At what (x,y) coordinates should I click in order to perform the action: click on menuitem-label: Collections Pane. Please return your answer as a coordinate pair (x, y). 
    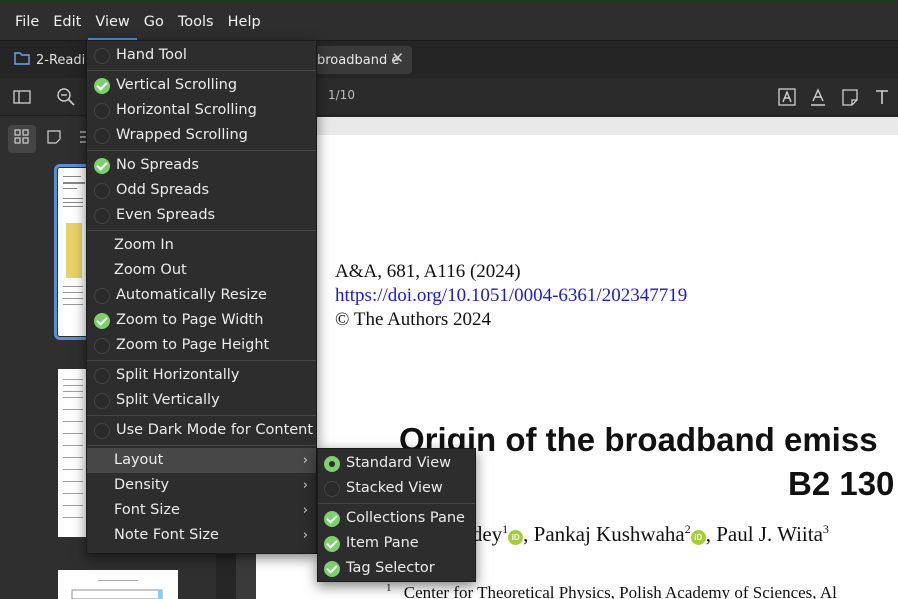
    Looking at the image, I should click on (405, 518).